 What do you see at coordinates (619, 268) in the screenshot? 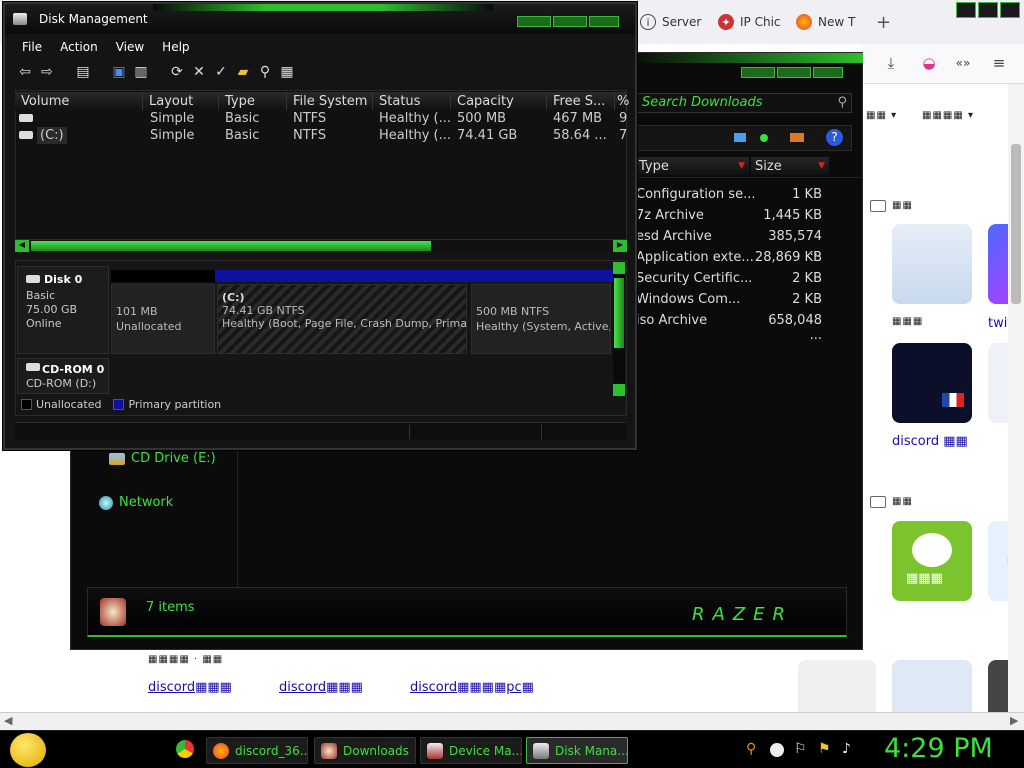
I see `scroll-up-icon` at bounding box center [619, 268].